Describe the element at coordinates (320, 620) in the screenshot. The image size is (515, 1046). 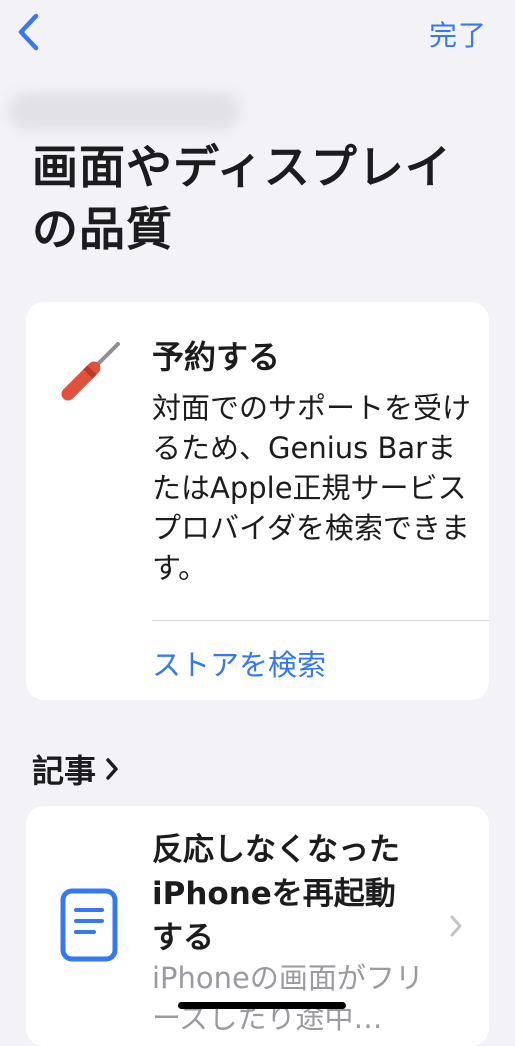
I see `divider` at that location.